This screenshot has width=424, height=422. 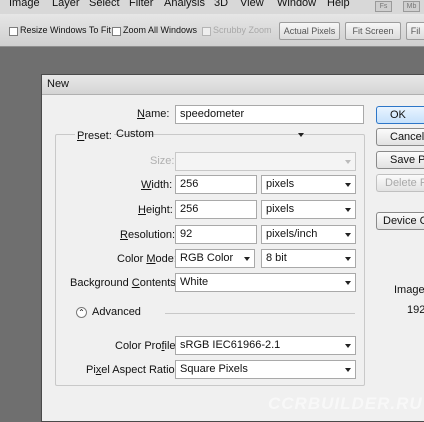 I want to click on resolution-unit-select: pixels/inch, so click(x=308, y=234).